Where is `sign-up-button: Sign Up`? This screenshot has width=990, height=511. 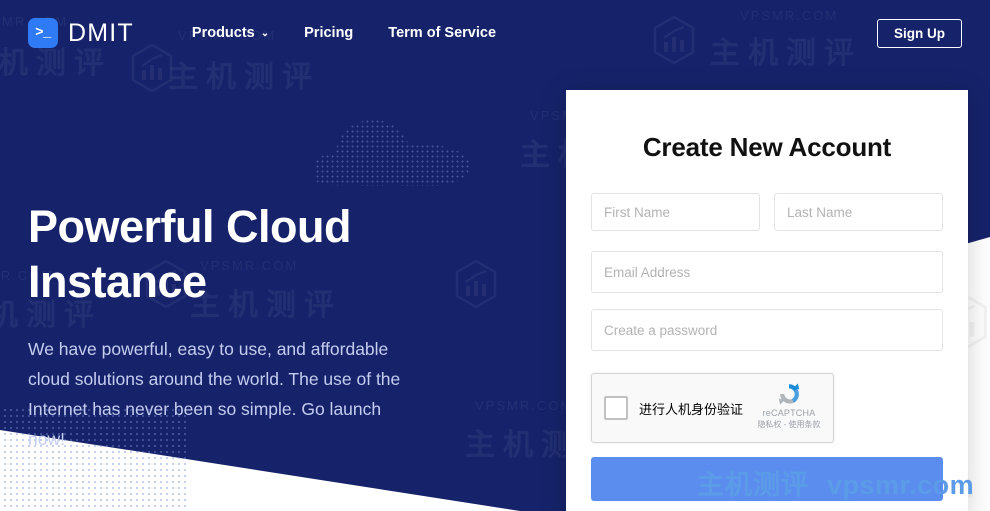
sign-up-button: Sign Up is located at coordinates (919, 33).